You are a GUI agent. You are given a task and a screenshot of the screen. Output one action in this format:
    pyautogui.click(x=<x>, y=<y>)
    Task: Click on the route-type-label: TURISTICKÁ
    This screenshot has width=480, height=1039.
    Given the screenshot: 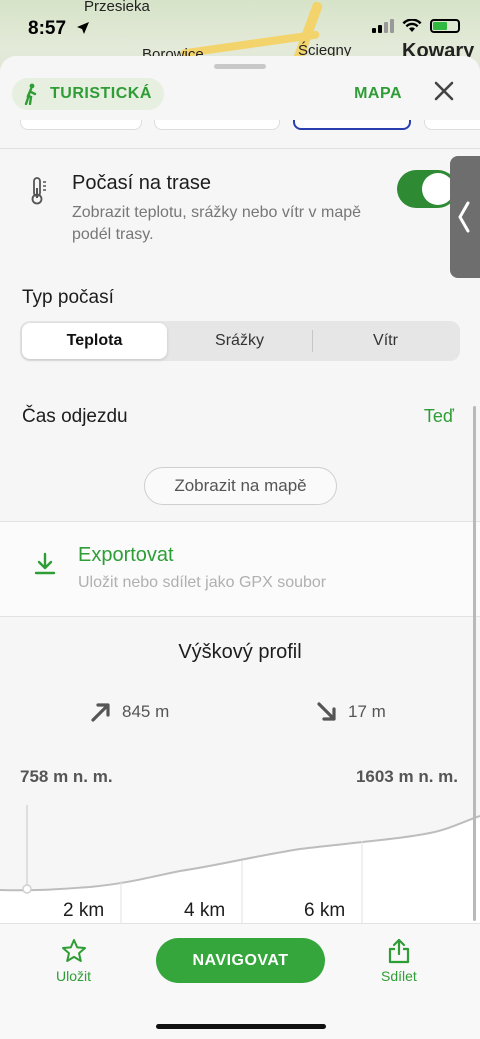 What is the action you would take?
    pyautogui.click(x=101, y=93)
    